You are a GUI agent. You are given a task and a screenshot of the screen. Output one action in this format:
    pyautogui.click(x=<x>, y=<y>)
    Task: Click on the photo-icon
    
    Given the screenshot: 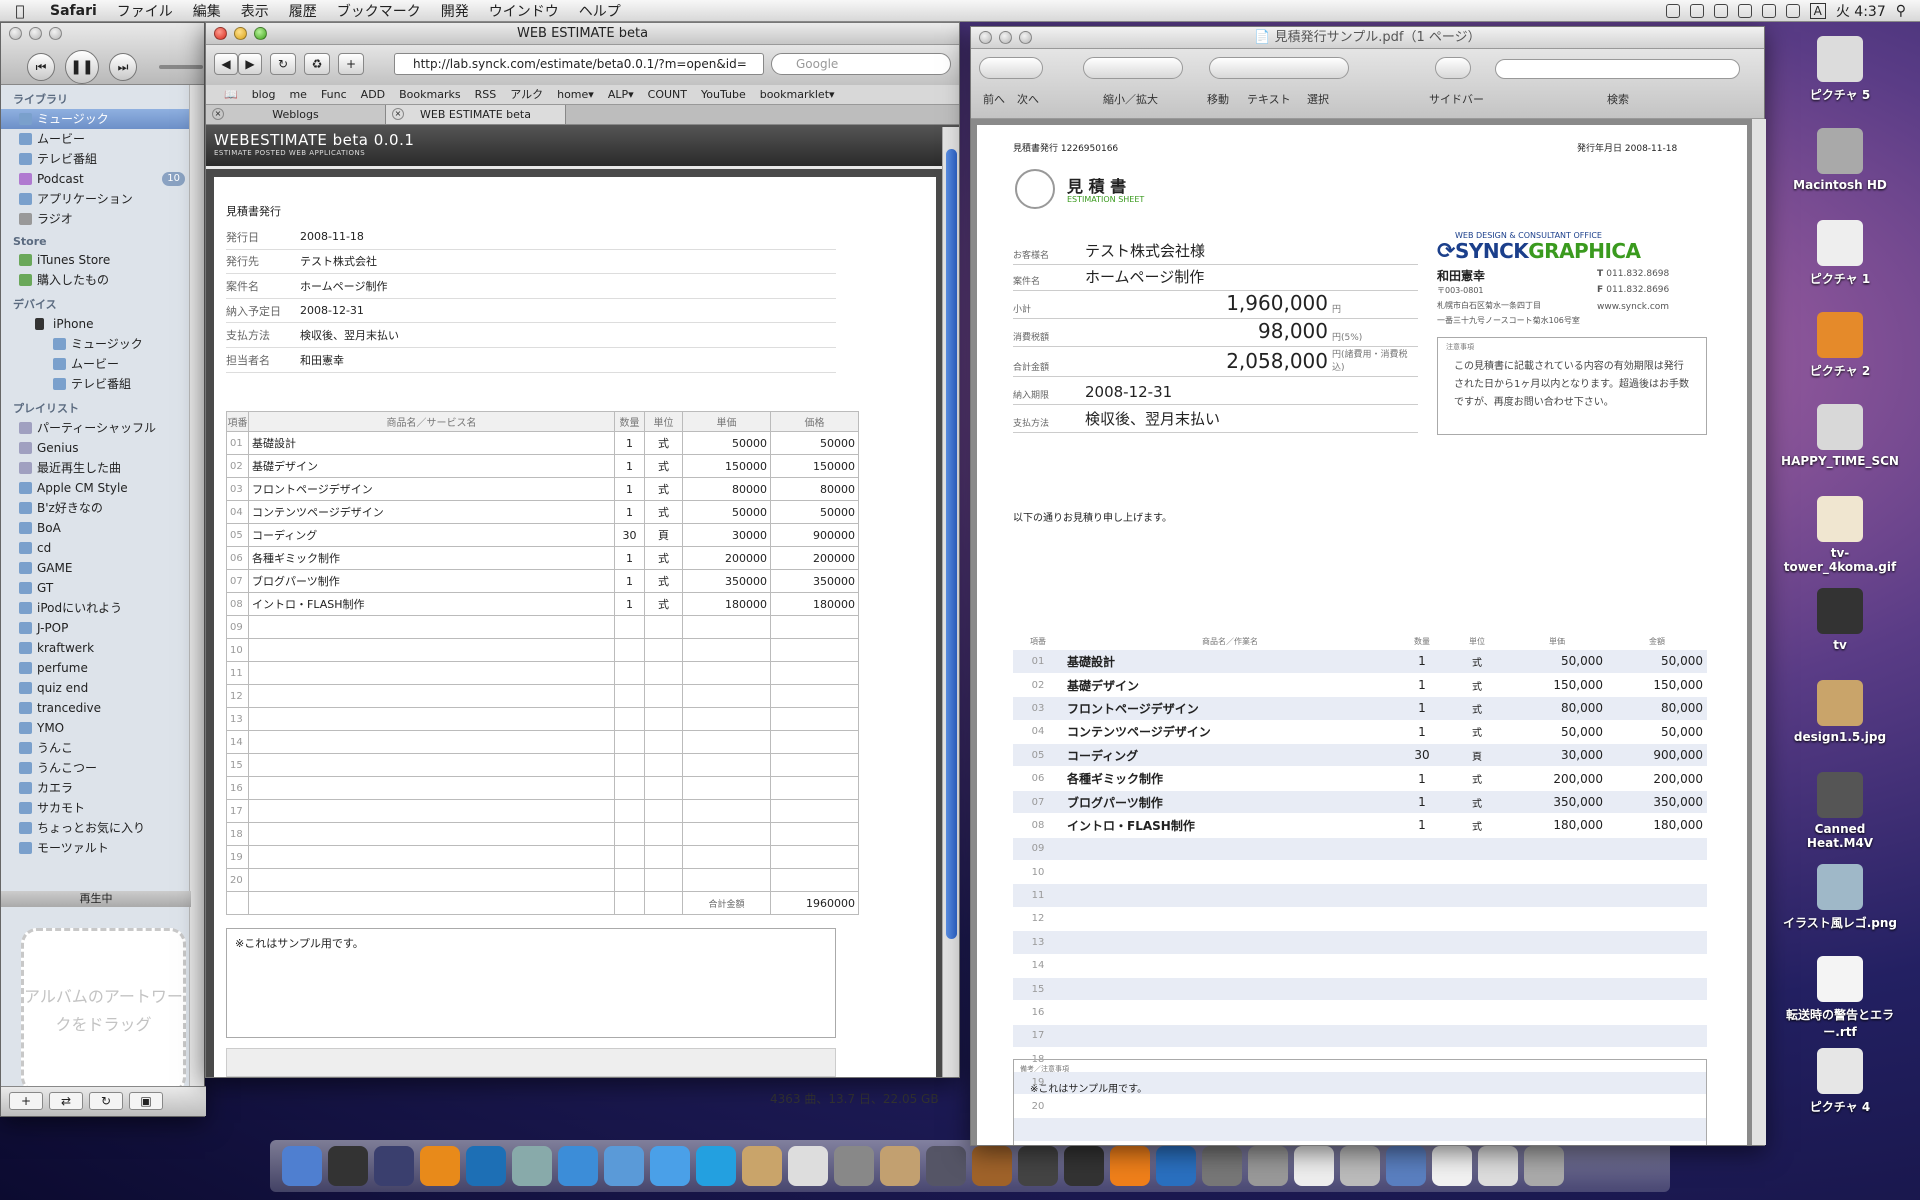 What is the action you would take?
    pyautogui.click(x=854, y=1166)
    